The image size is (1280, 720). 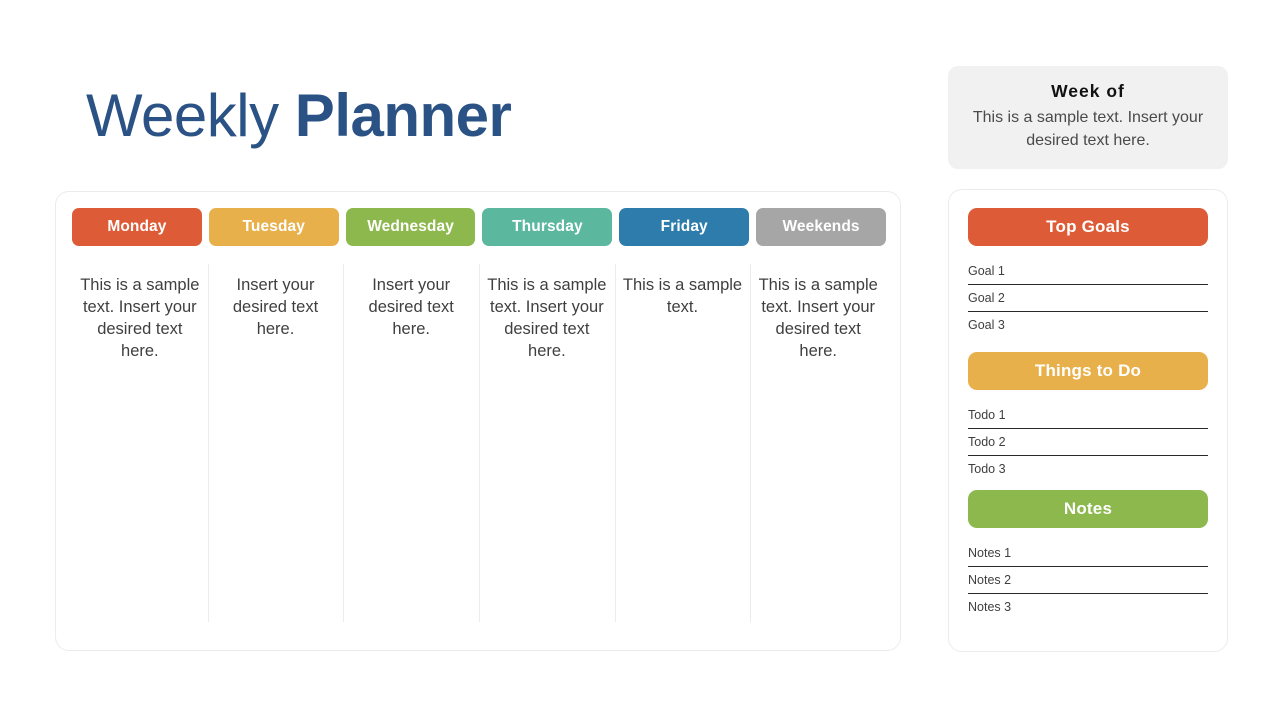 I want to click on day-column-tuesday: Insert your desired text here., so click(x=275, y=448).